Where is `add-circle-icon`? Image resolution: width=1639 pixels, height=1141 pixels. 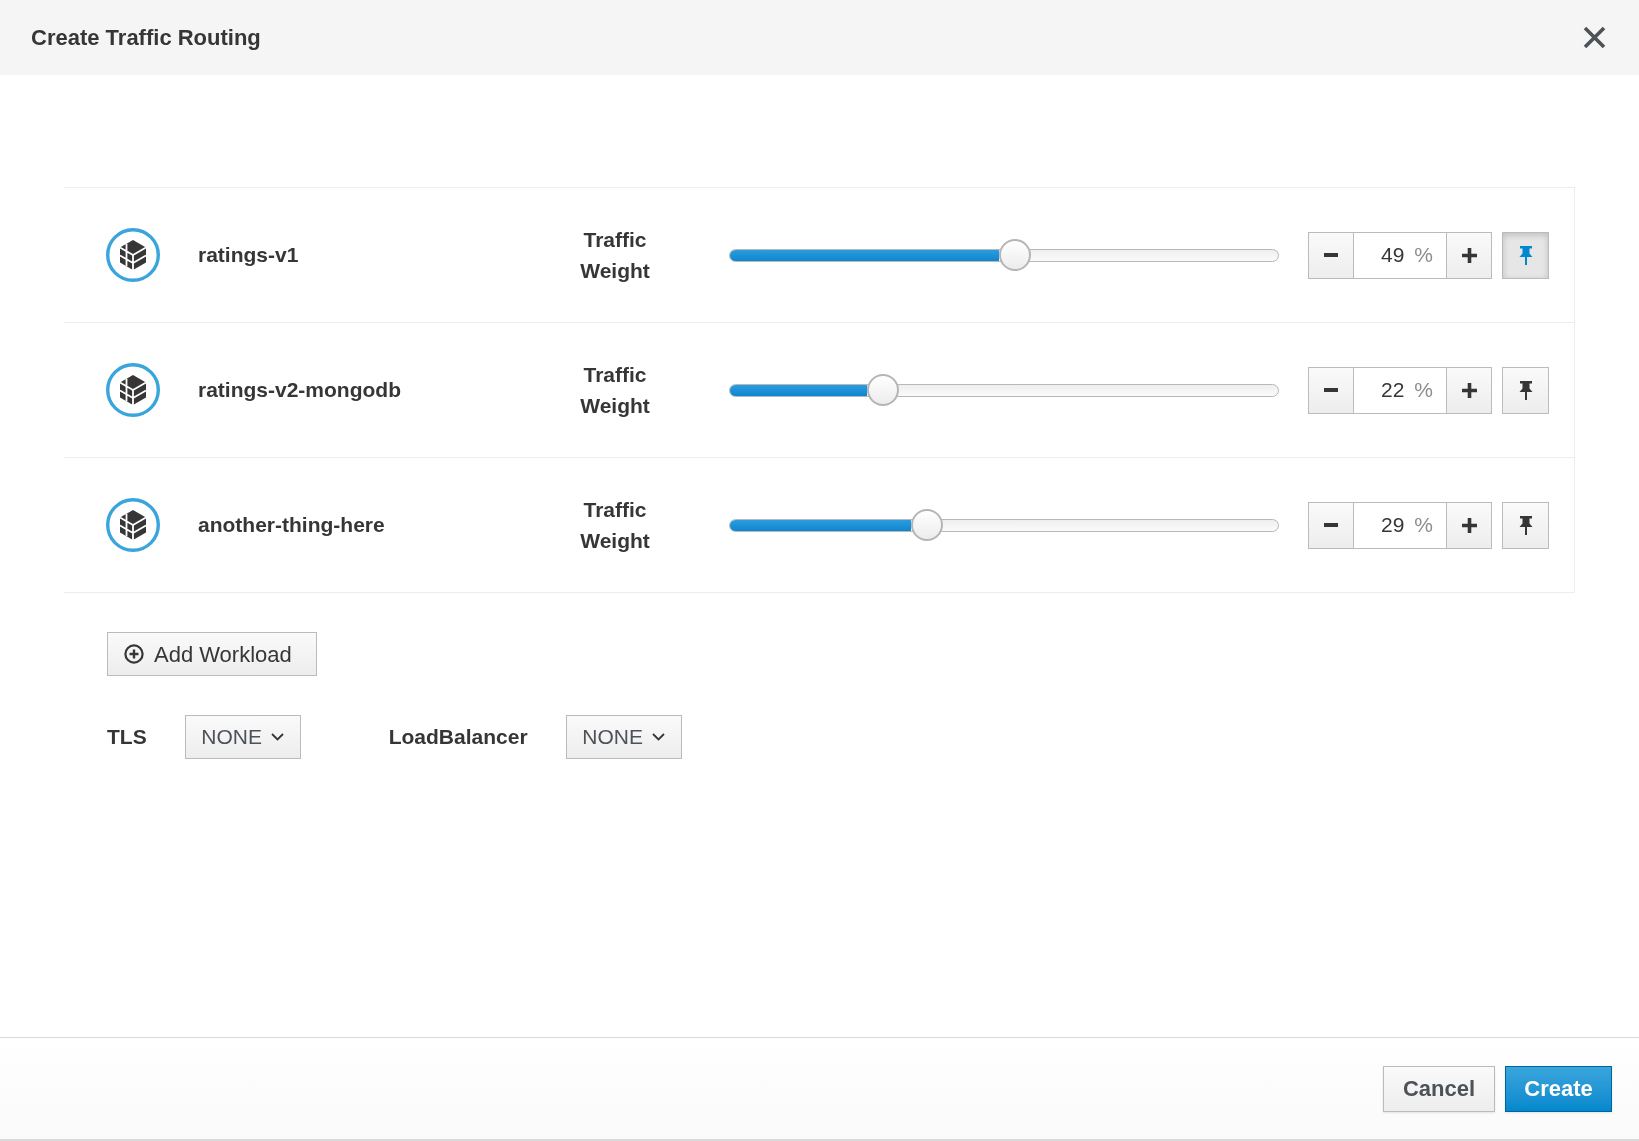
add-circle-icon is located at coordinates (134, 654).